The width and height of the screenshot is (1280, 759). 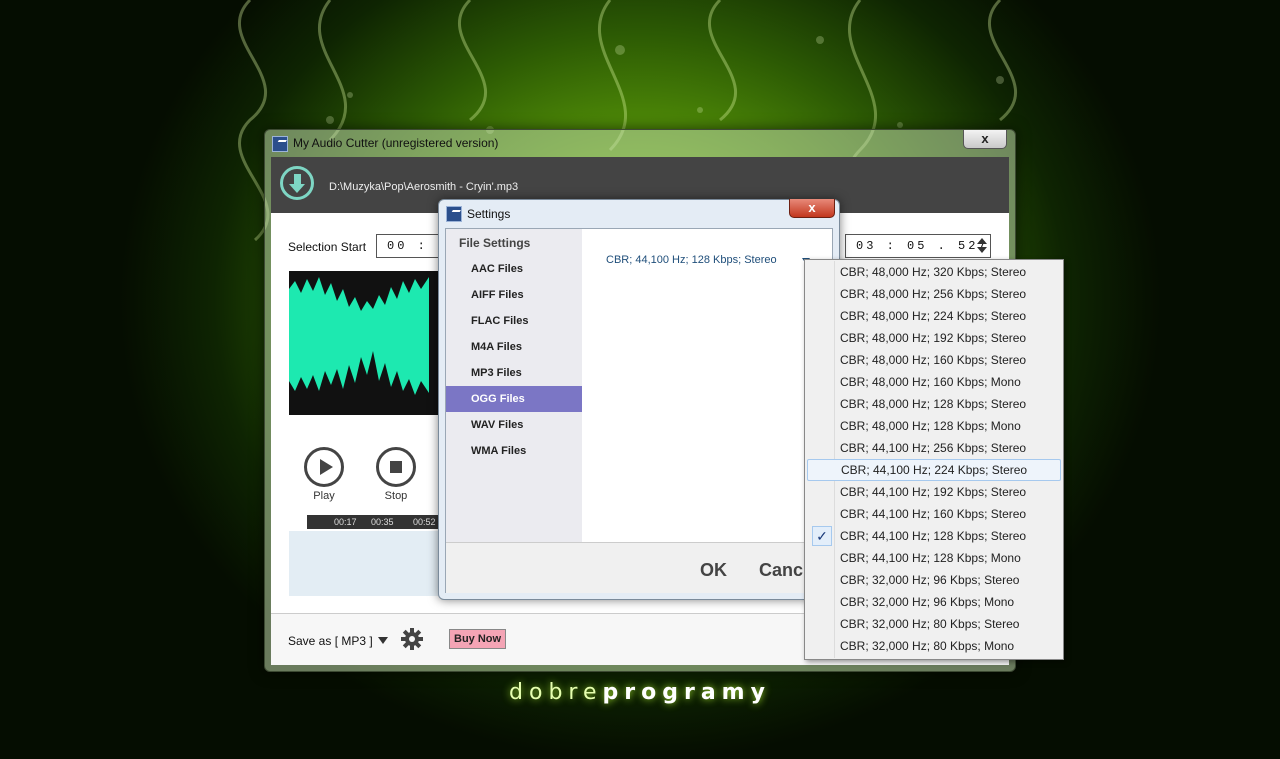 What do you see at coordinates (934, 514) in the screenshot?
I see `dropdown-item: CBR; 44,100 Hz; 160 Kbps; Stereo` at bounding box center [934, 514].